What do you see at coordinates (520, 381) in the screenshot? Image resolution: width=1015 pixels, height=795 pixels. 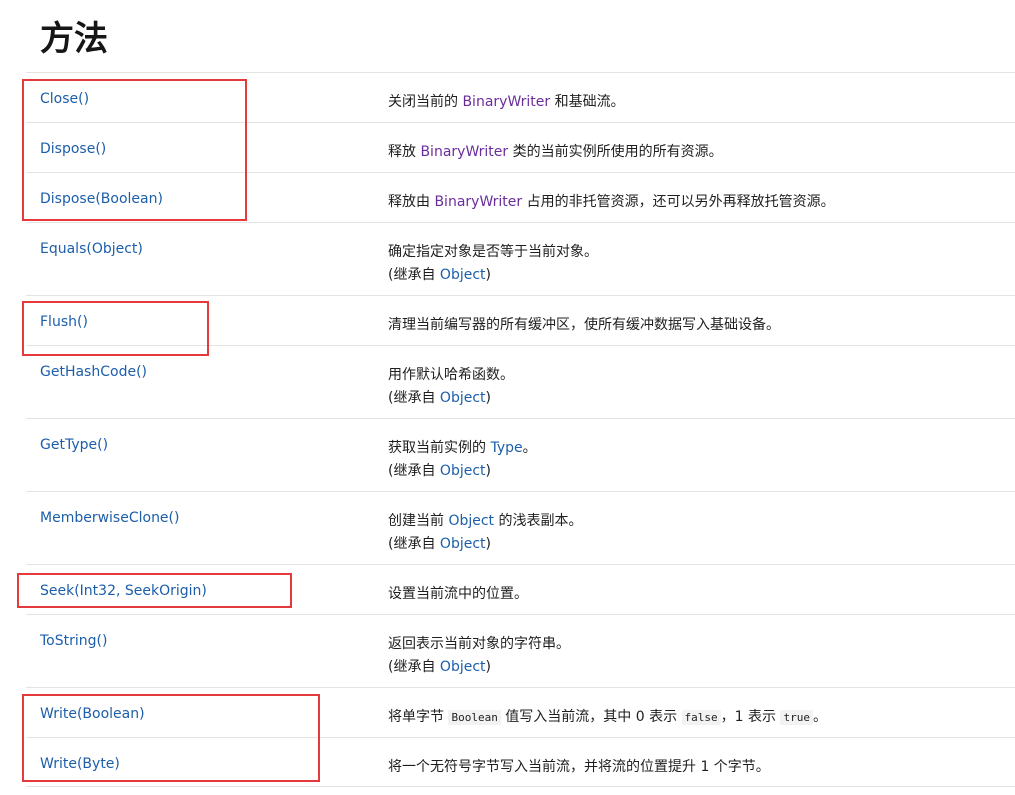 I see `table-row: GetHashCode() 用作默认哈希函数。 (继承自 Object)` at bounding box center [520, 381].